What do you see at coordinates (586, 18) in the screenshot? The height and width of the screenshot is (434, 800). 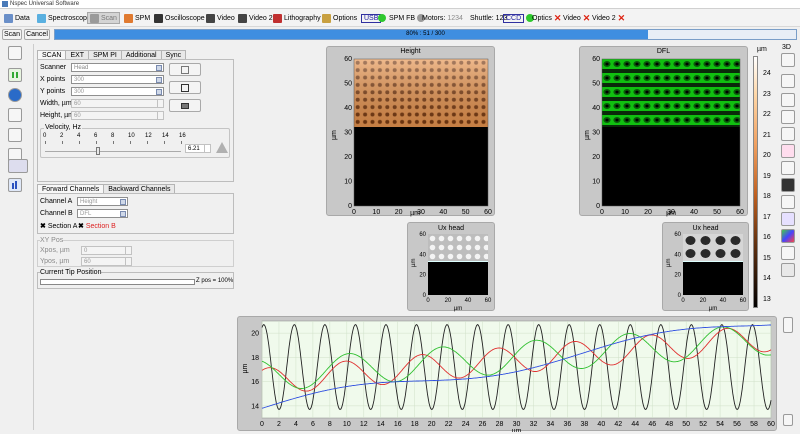 I see `video-error-icon: ✕` at bounding box center [586, 18].